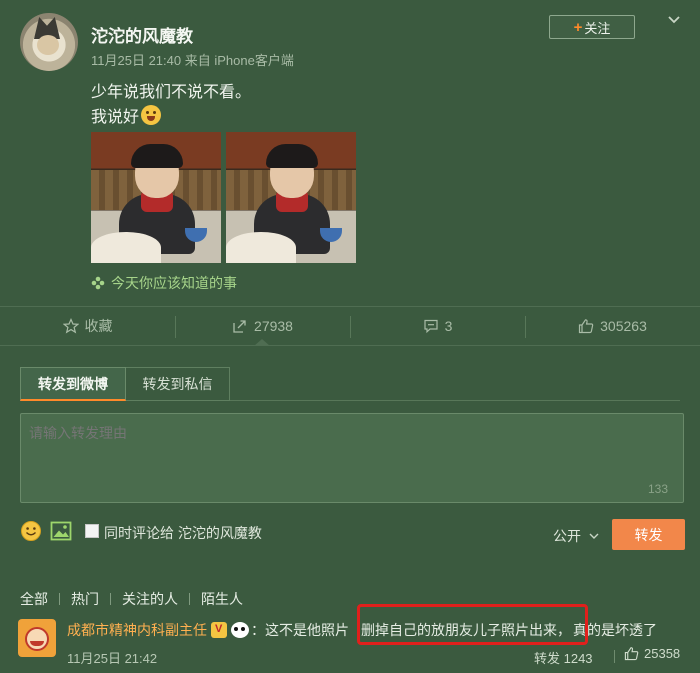 The width and height of the screenshot is (700, 673). I want to click on scared-emoji-icon, so click(151, 115).